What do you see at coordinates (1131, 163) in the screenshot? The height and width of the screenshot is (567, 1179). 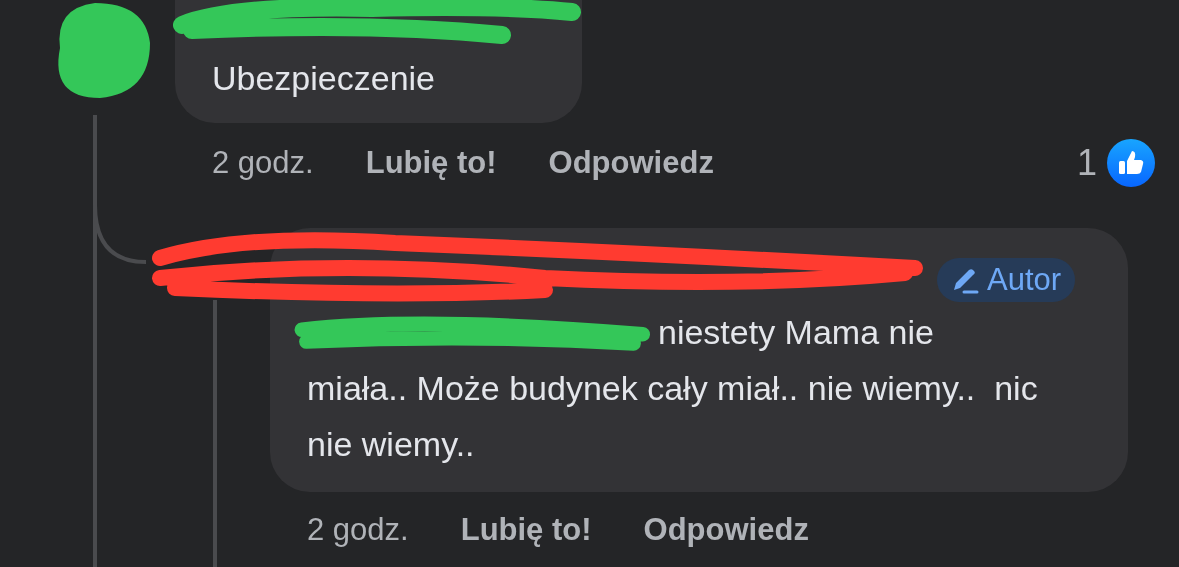 I see `like-reaction-icon` at bounding box center [1131, 163].